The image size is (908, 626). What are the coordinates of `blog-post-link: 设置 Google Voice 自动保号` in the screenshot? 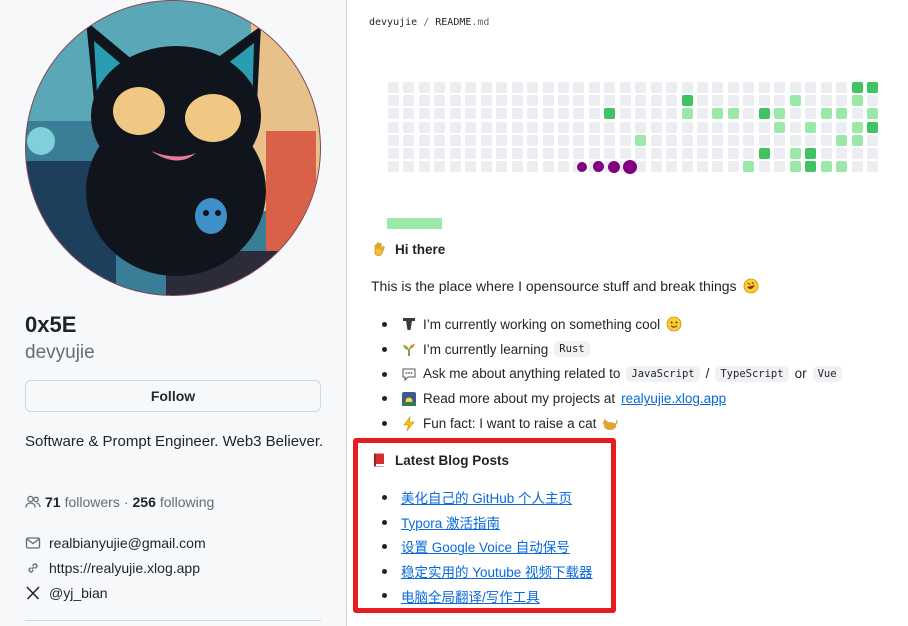 It's located at (485, 546).